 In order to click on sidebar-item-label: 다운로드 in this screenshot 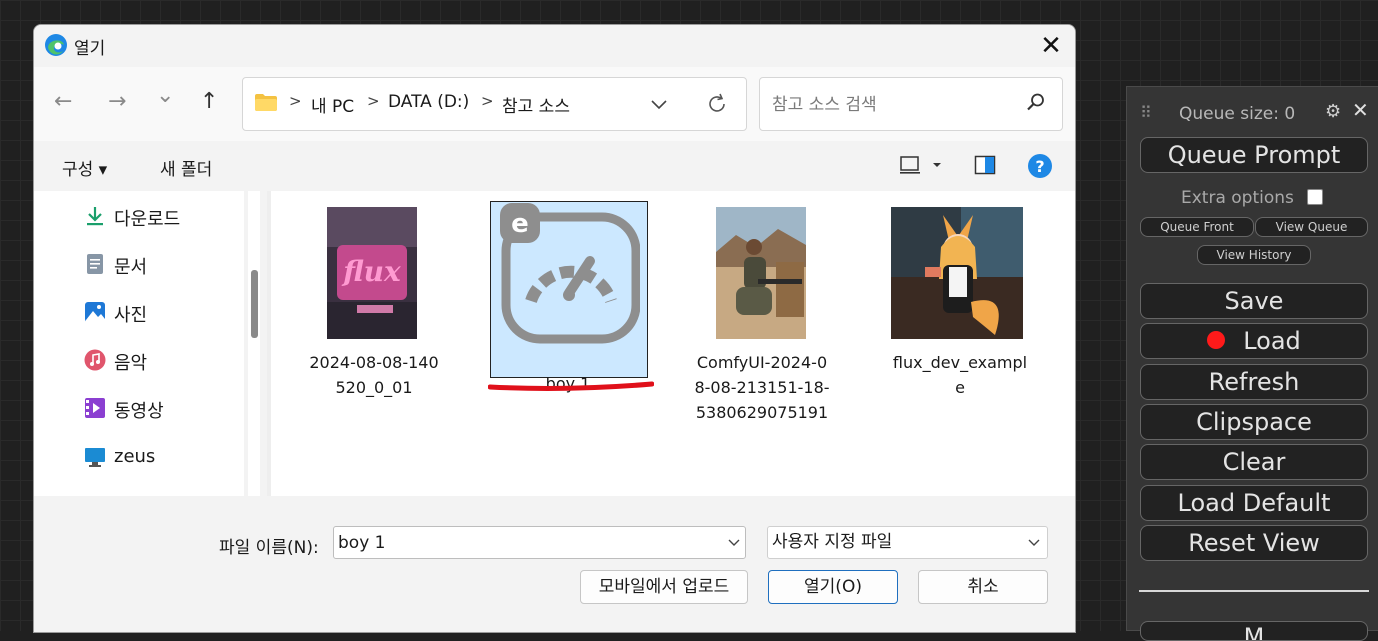, I will do `click(147, 219)`.